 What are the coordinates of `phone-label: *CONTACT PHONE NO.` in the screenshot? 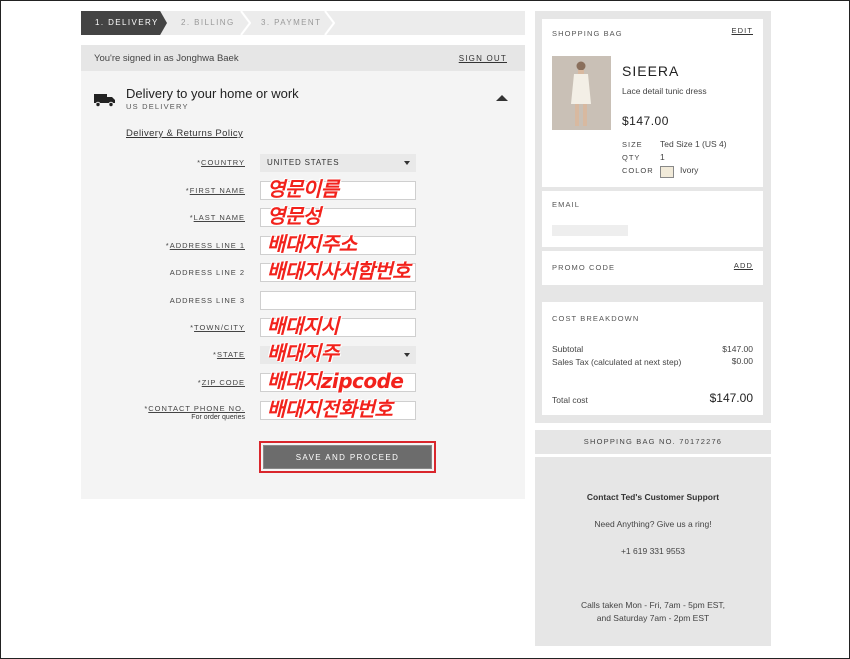 It's located at (194, 408).